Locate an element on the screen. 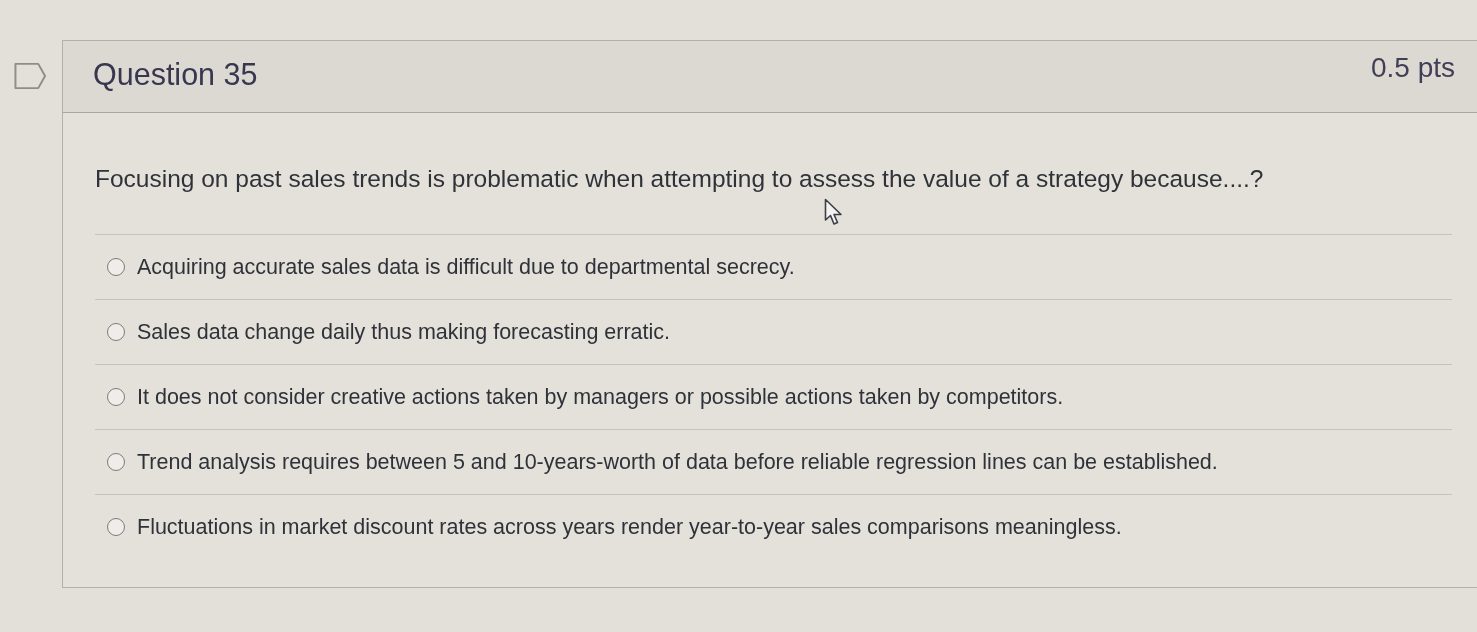 This screenshot has height=632, width=1477. answer-option-label: Fluctuations in market discount rates across years render year-to-year sales comparisons meaningless. is located at coordinates (629, 527).